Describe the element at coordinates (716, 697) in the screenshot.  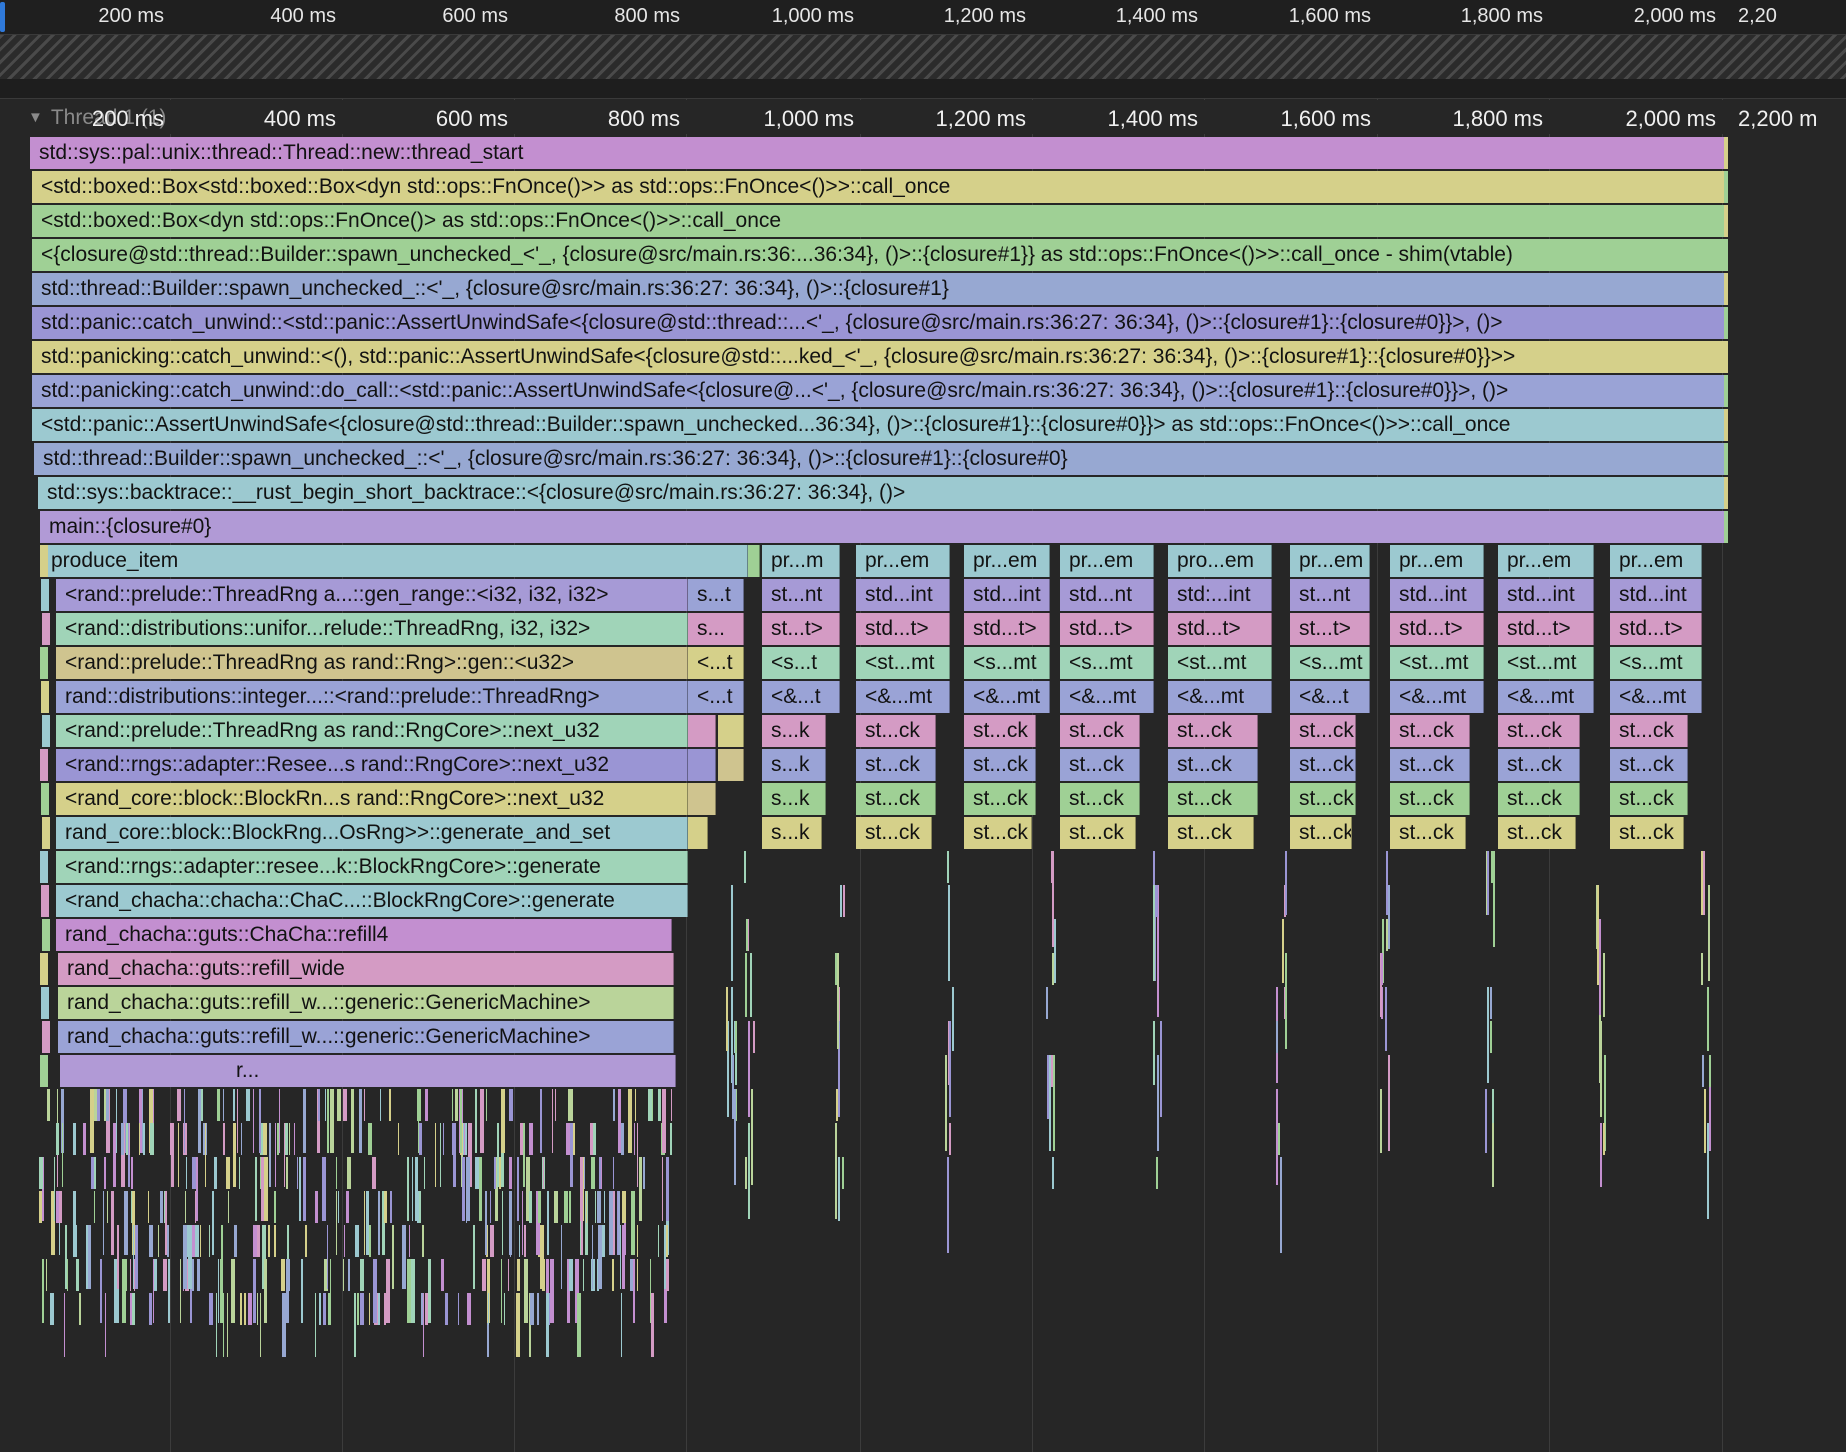
I see `flame-frame: <...t` at that location.